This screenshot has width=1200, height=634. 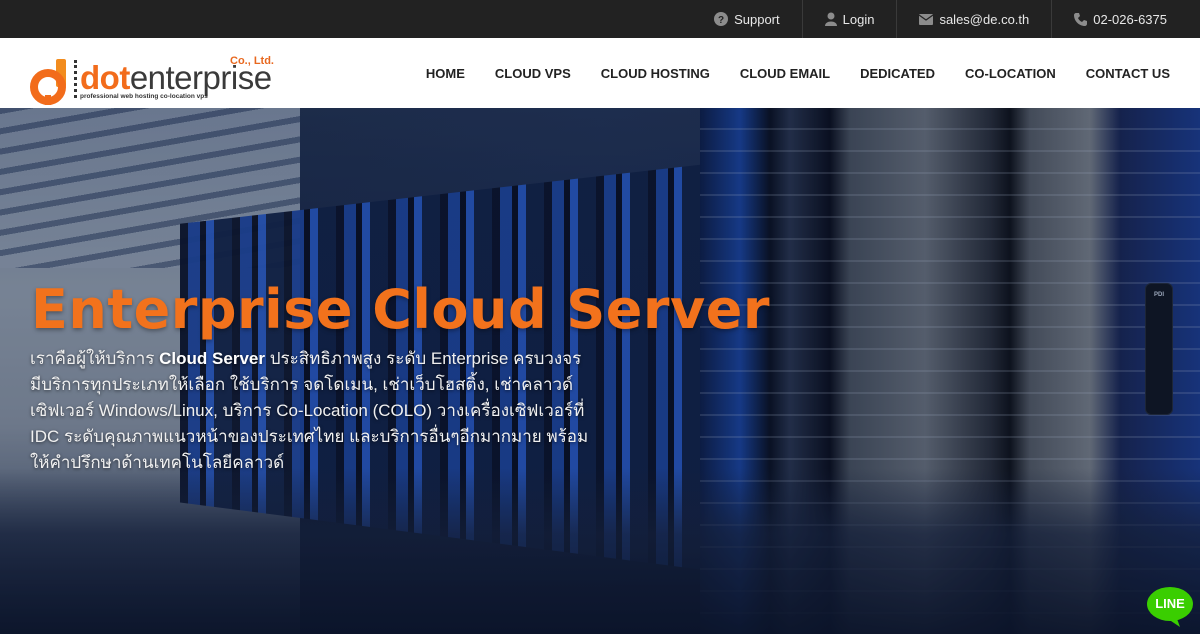 What do you see at coordinates (445, 73) in the screenshot?
I see `nav-home: HOME` at bounding box center [445, 73].